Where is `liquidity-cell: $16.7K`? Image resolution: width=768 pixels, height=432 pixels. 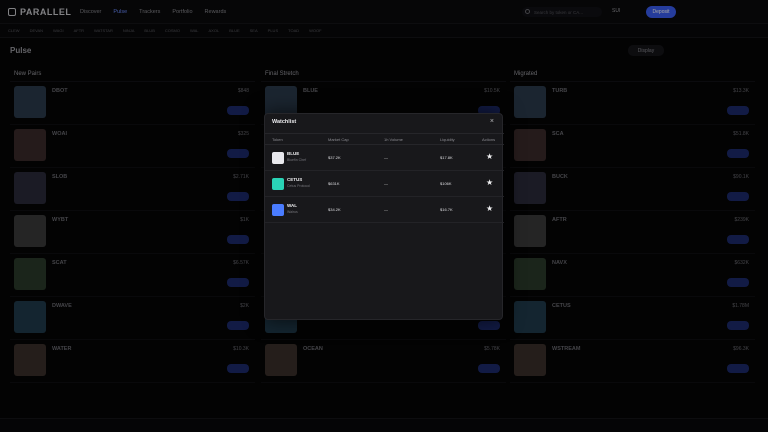 liquidity-cell: $16.7K is located at coordinates (446, 209).